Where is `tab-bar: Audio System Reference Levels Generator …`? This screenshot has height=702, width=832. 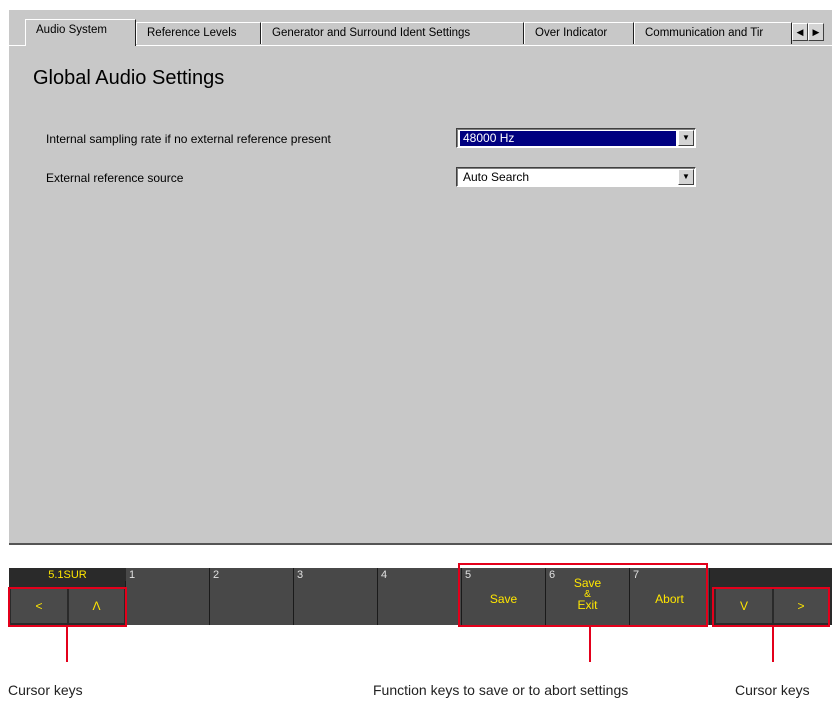
tab-bar: Audio System Reference Levels Generator … is located at coordinates (420, 28).